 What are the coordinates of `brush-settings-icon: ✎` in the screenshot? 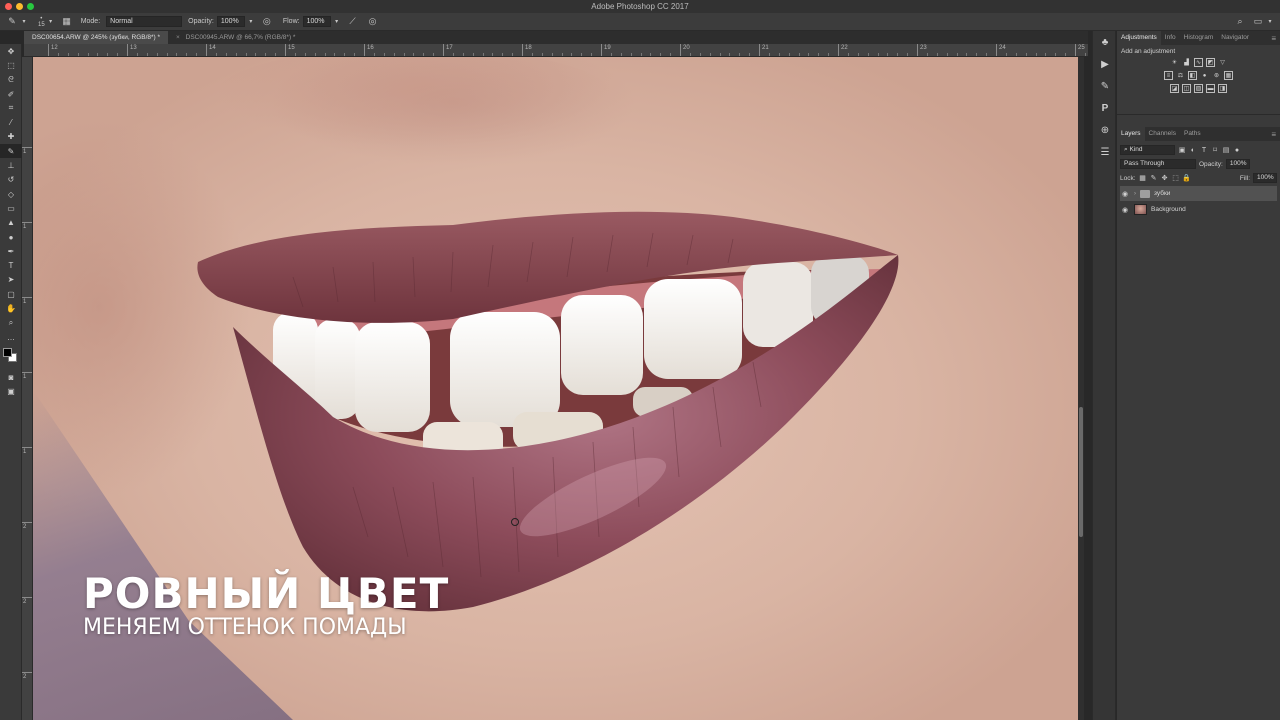 It's located at (1105, 86).